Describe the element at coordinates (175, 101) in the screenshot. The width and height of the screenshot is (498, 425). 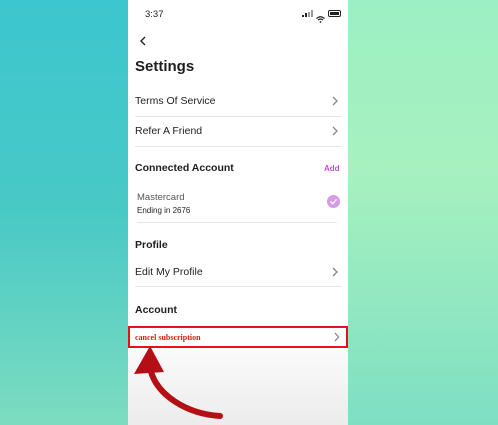
I see `row-label: Terms Of Service` at that location.